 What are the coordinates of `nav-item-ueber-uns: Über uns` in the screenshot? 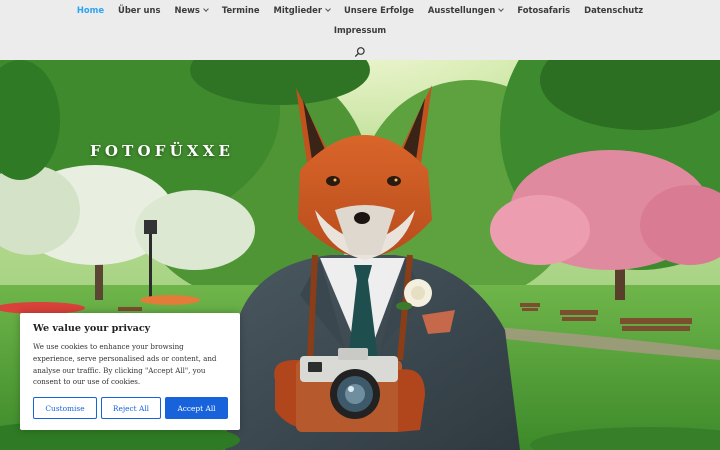 It's located at (139, 10).